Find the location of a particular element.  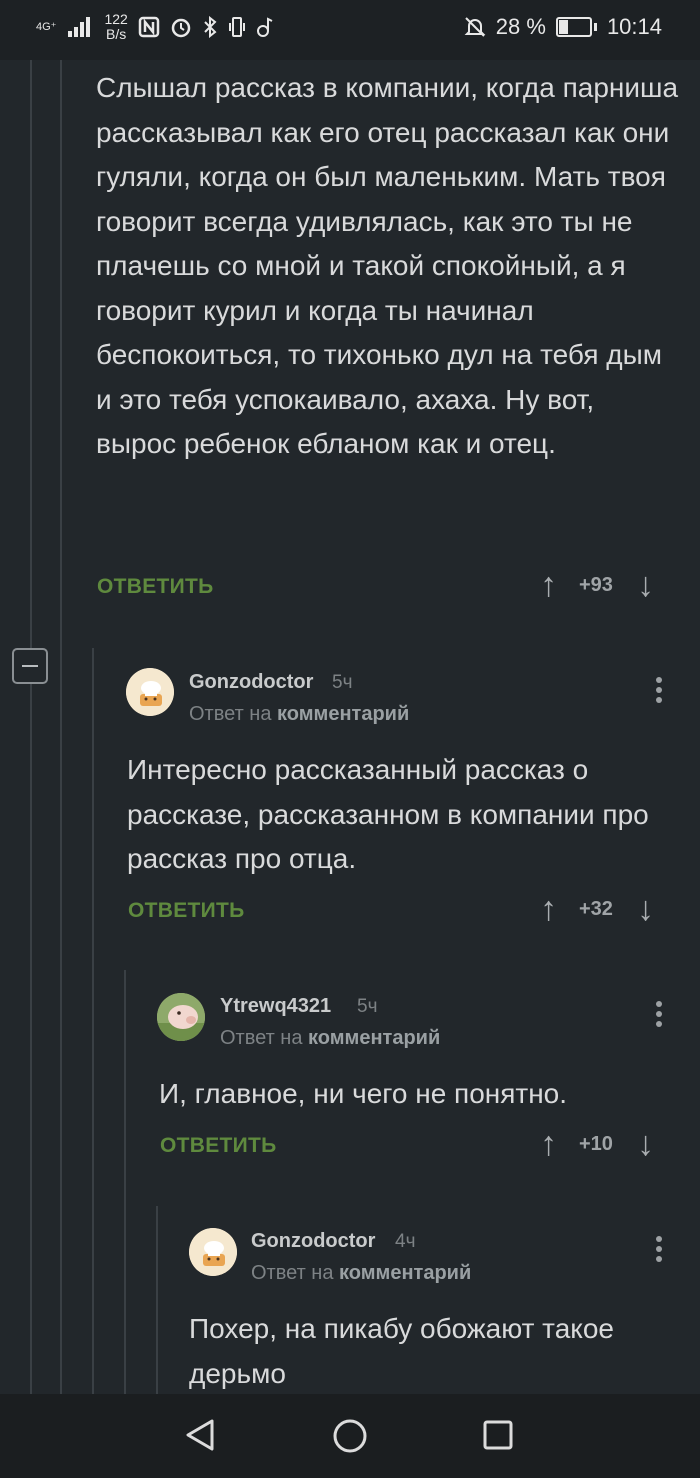

minus-icon is located at coordinates (30, 666).